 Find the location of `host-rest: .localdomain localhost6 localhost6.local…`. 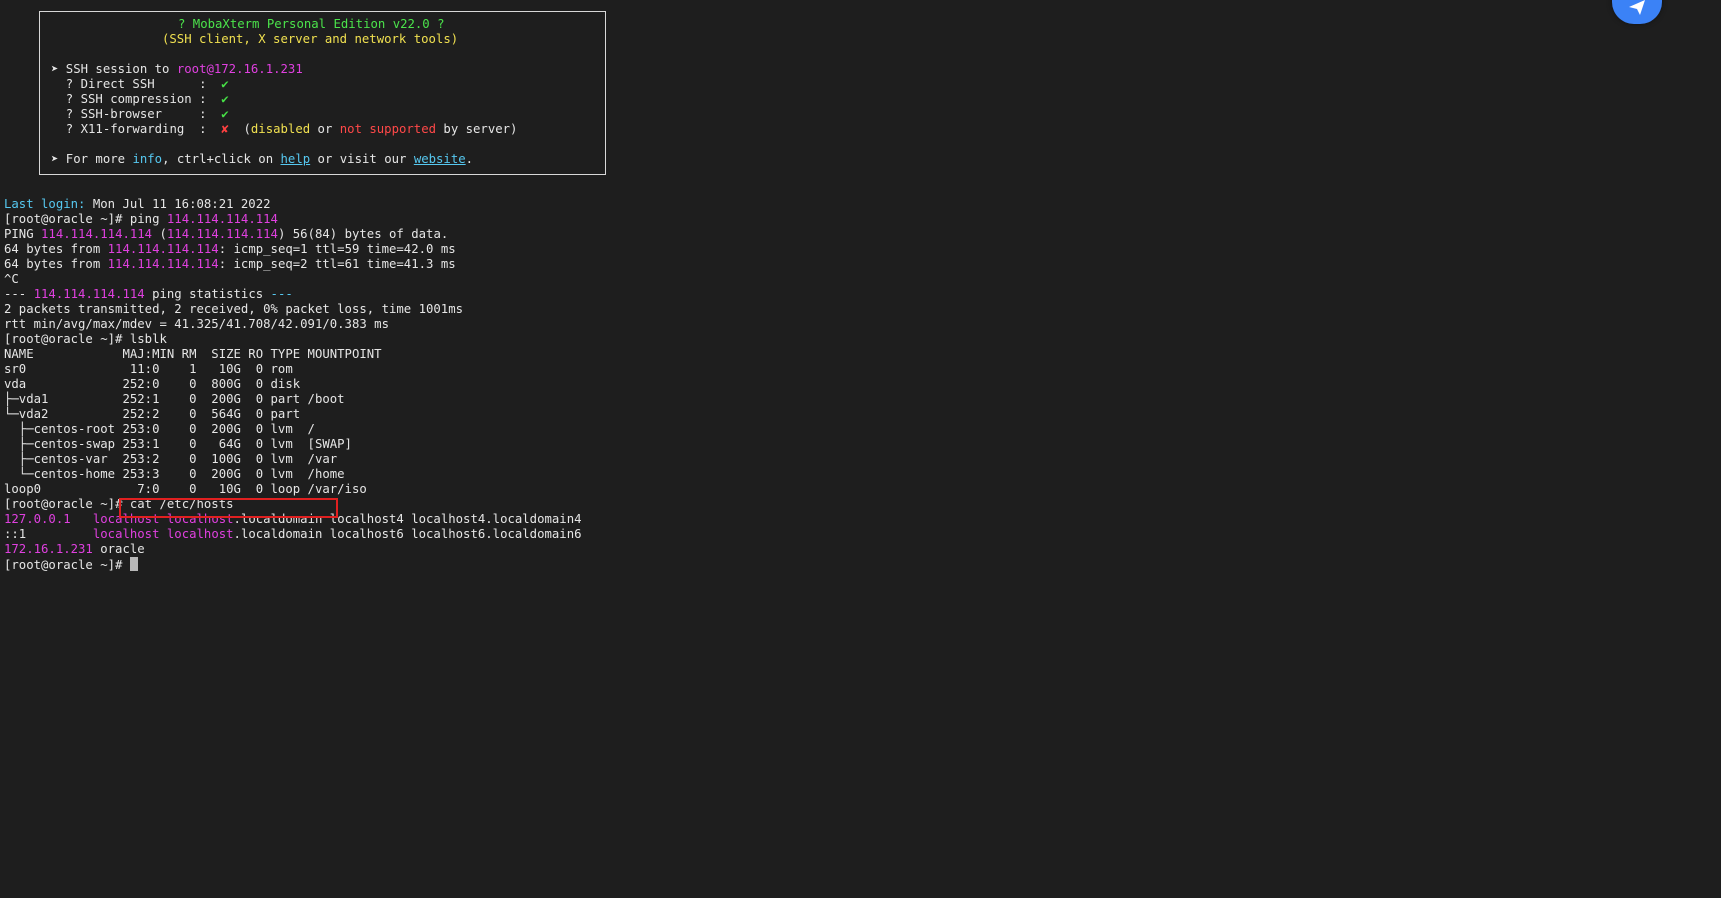

host-rest: .localdomain localhost6 localhost6.local… is located at coordinates (407, 534).